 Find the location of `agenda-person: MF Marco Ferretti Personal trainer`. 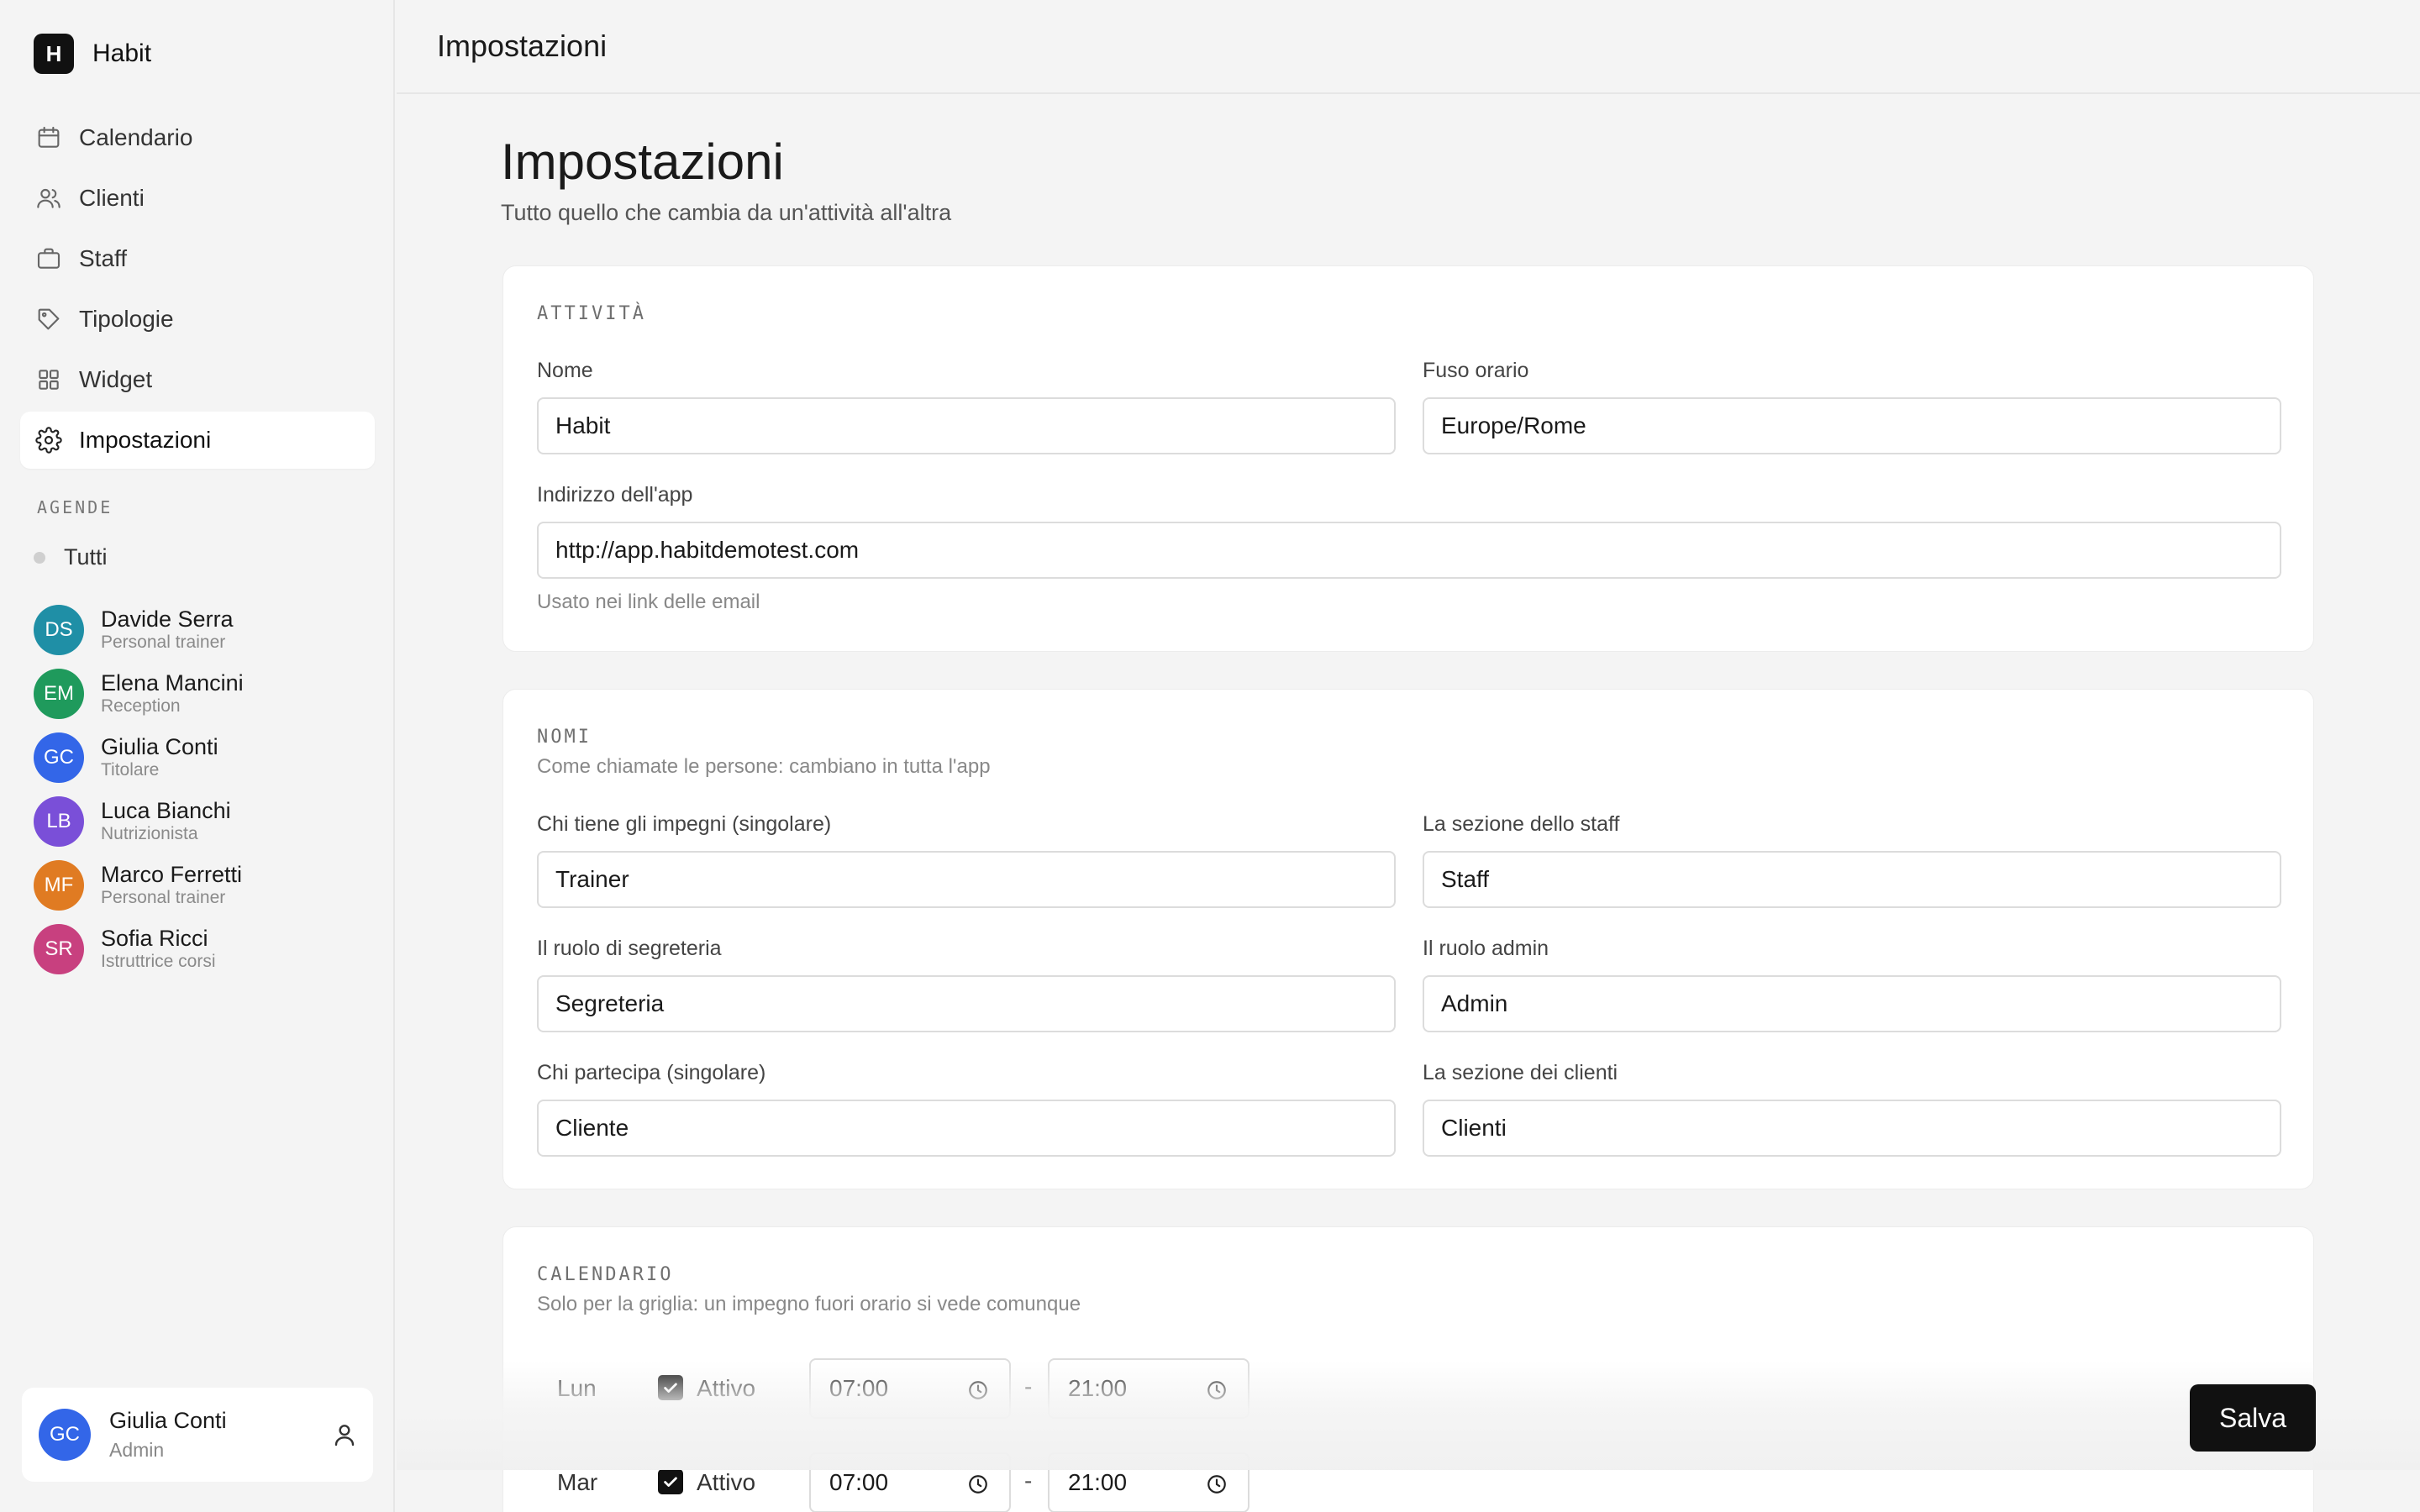

agenda-person: MF Marco Ferretti Personal trainer is located at coordinates (202, 885).